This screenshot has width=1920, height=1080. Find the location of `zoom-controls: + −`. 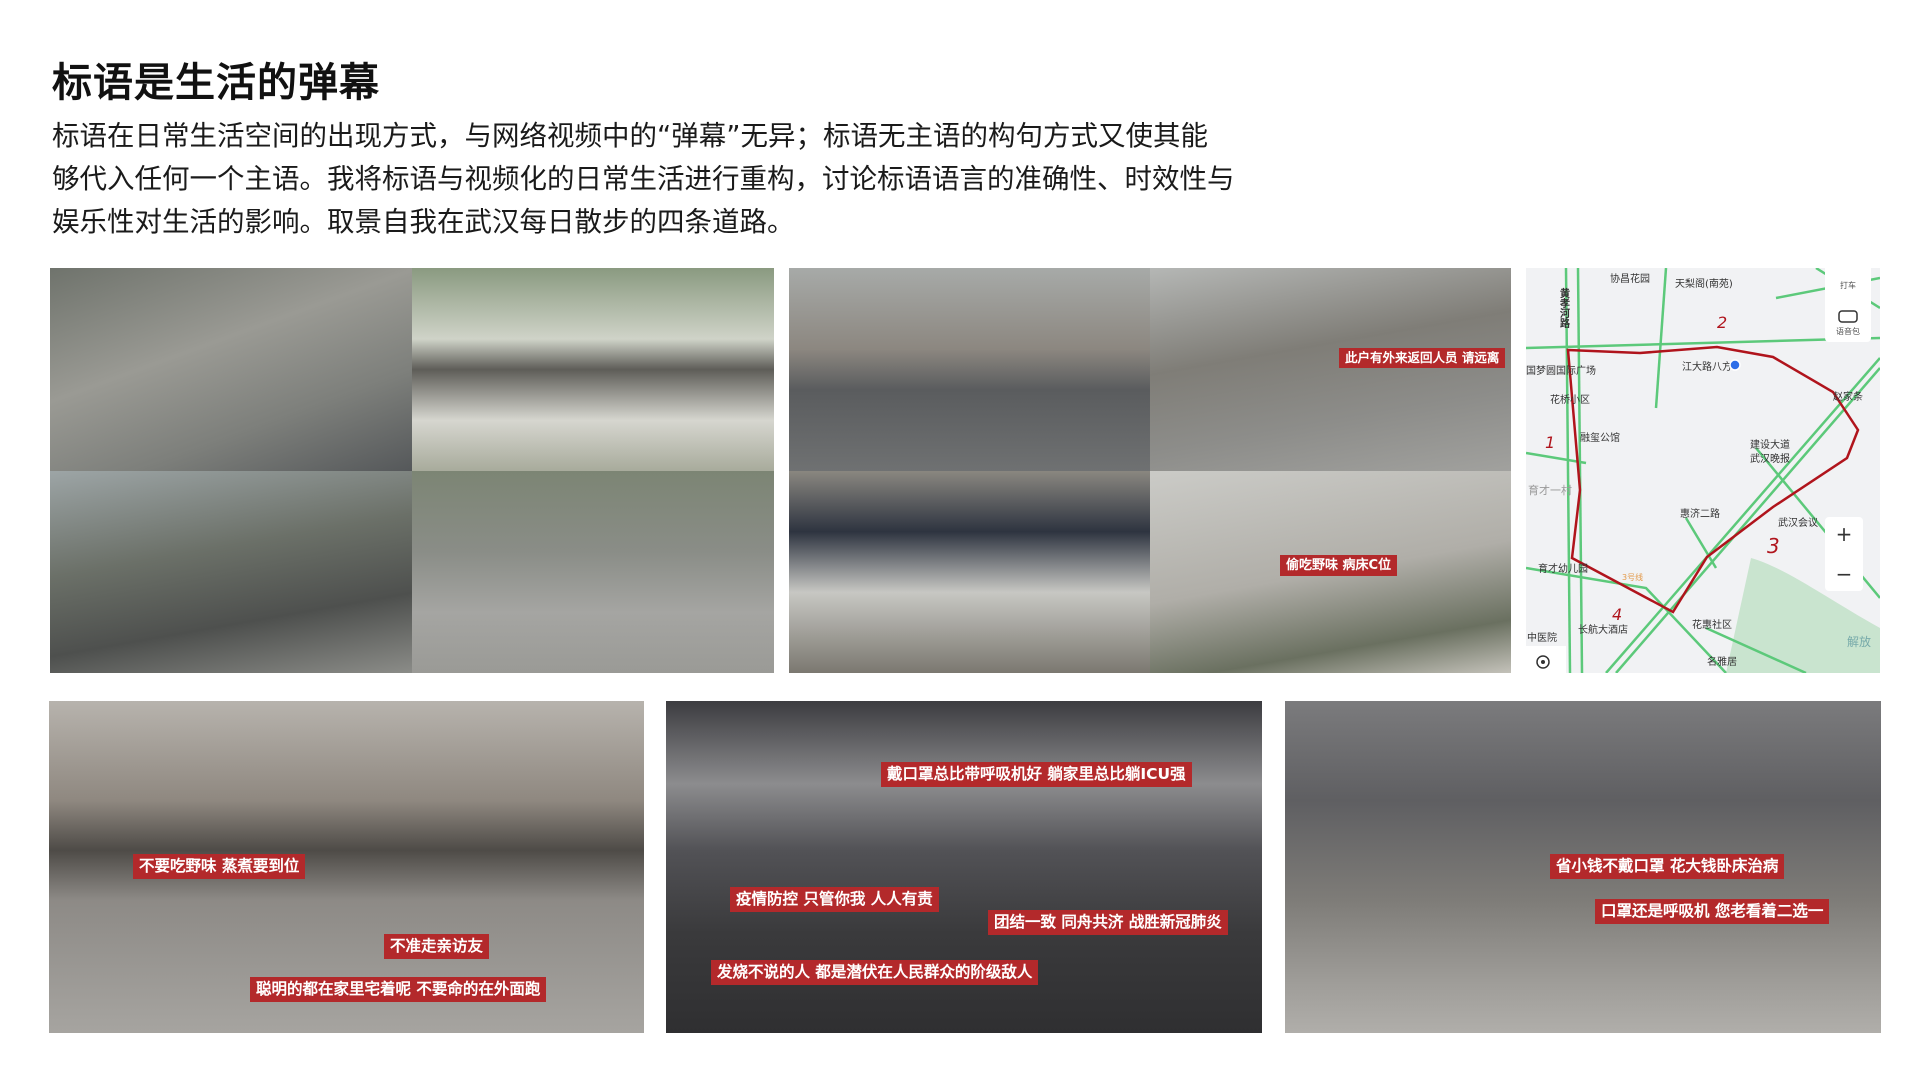

zoom-controls: + − is located at coordinates (1844, 554).